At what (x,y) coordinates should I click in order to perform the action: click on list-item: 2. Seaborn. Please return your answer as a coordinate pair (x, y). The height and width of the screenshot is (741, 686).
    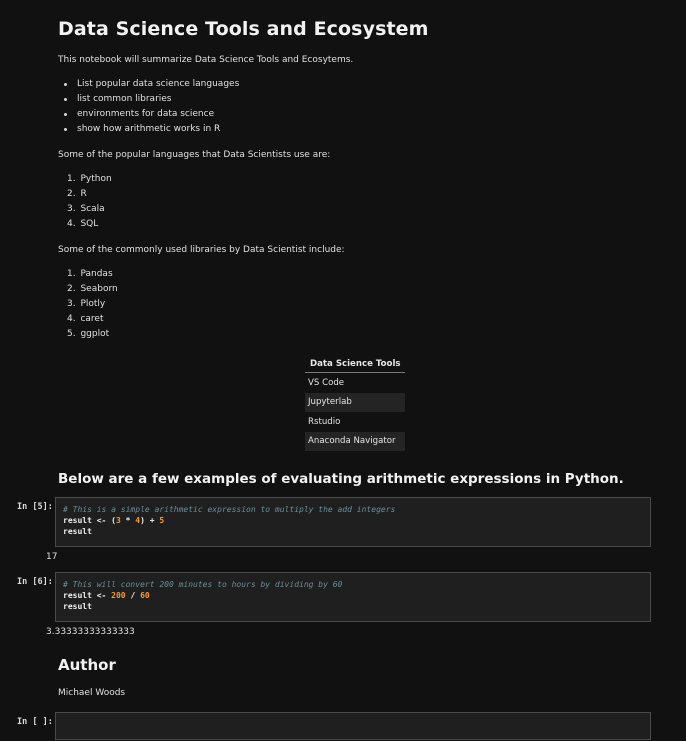
    Looking at the image, I should click on (92, 289).